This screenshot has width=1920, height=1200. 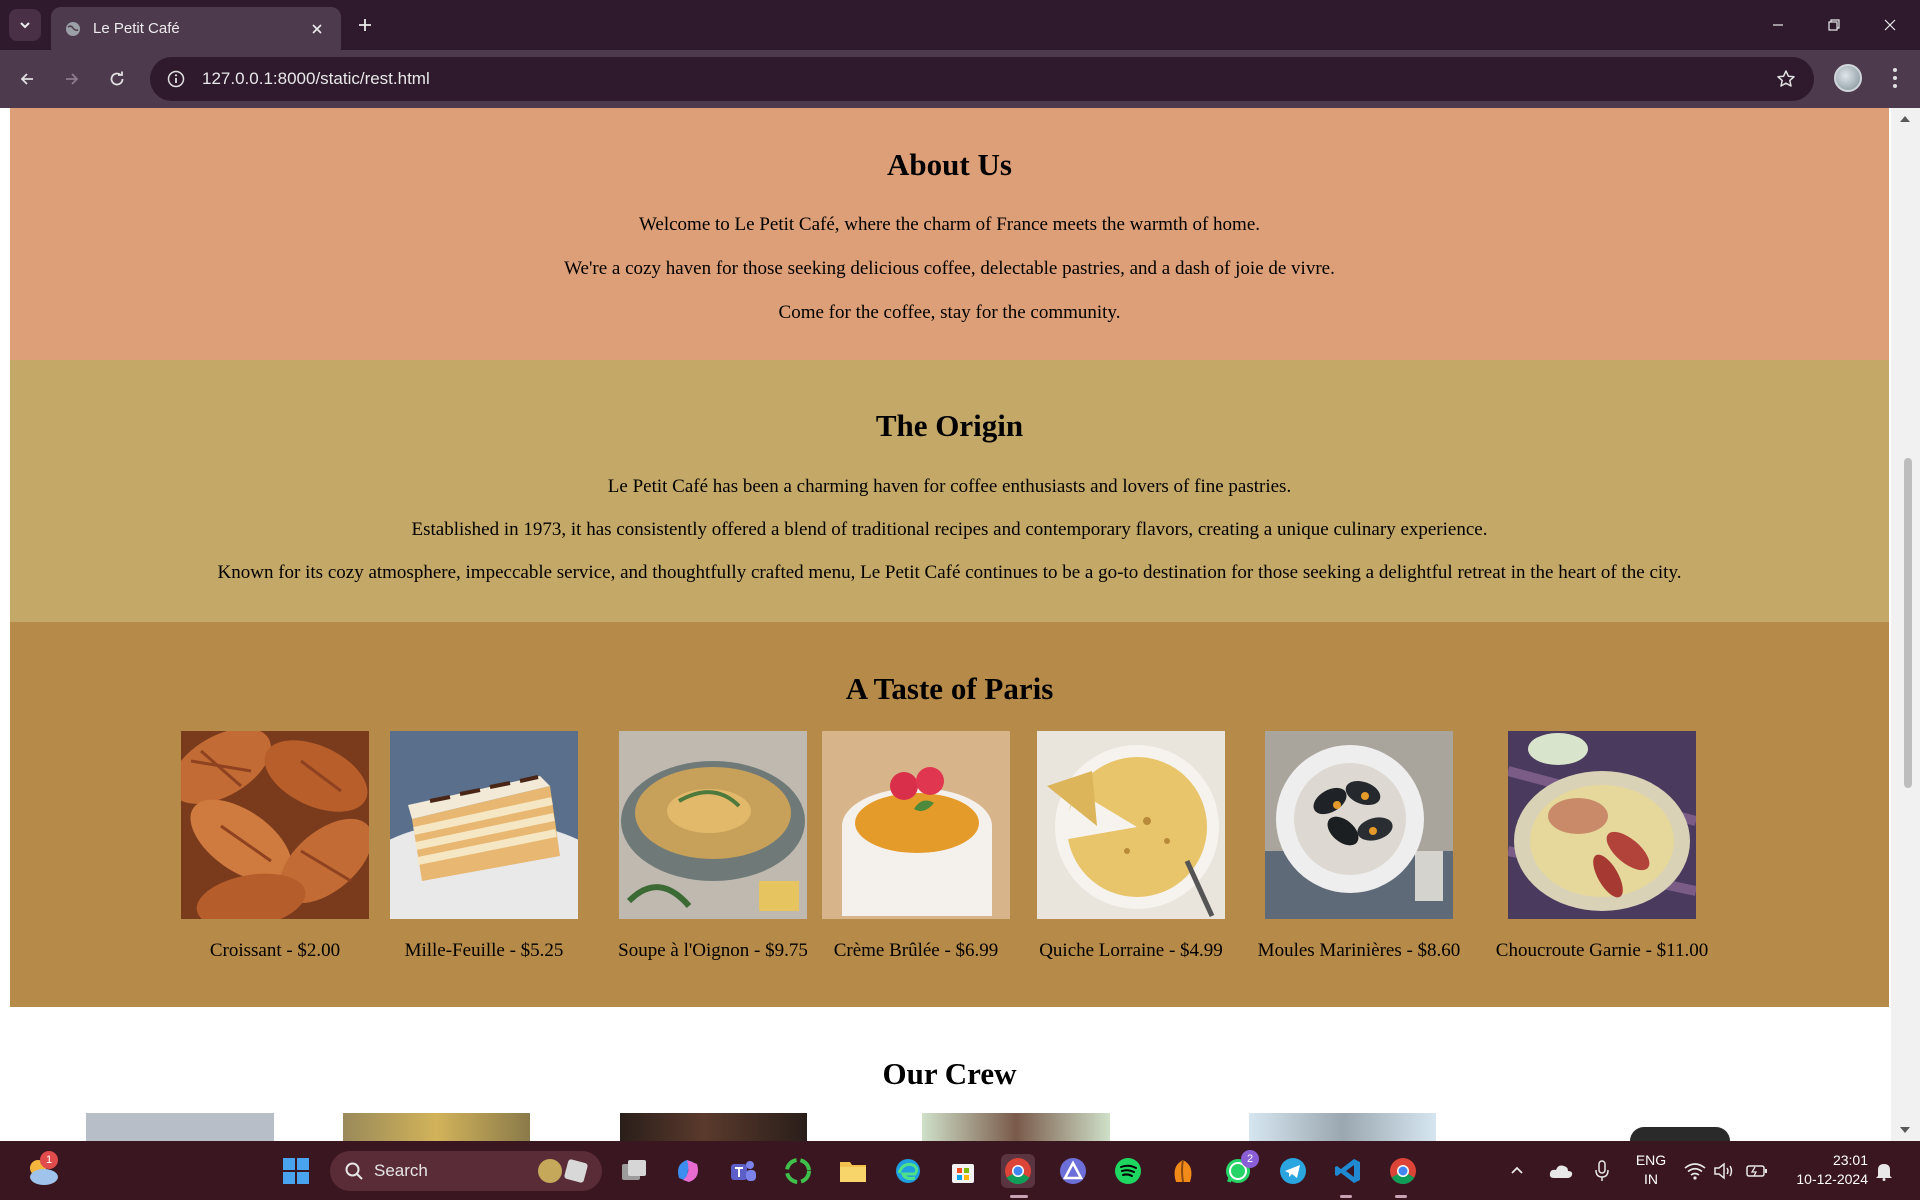 I want to click on dish-label: Crème Brûlée - $6.99, so click(x=916, y=950).